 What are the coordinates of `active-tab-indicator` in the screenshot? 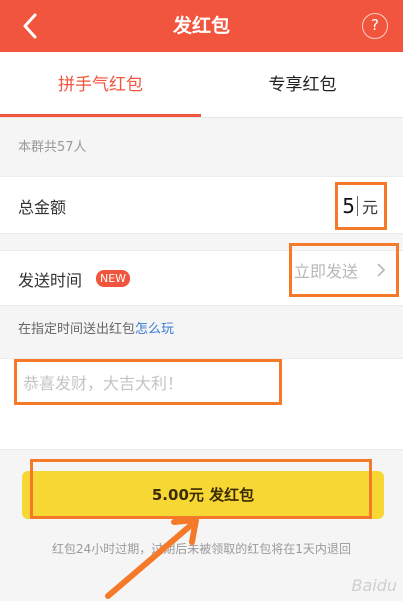 It's located at (100, 115).